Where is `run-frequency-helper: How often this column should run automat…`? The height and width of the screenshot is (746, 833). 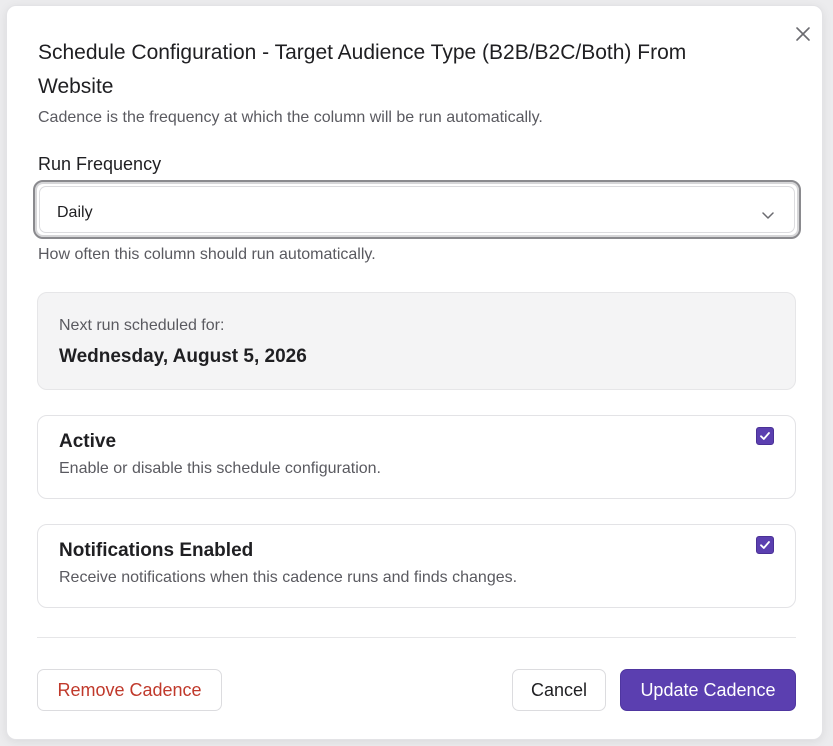 run-frequency-helper: How often this column should run automat… is located at coordinates (207, 254).